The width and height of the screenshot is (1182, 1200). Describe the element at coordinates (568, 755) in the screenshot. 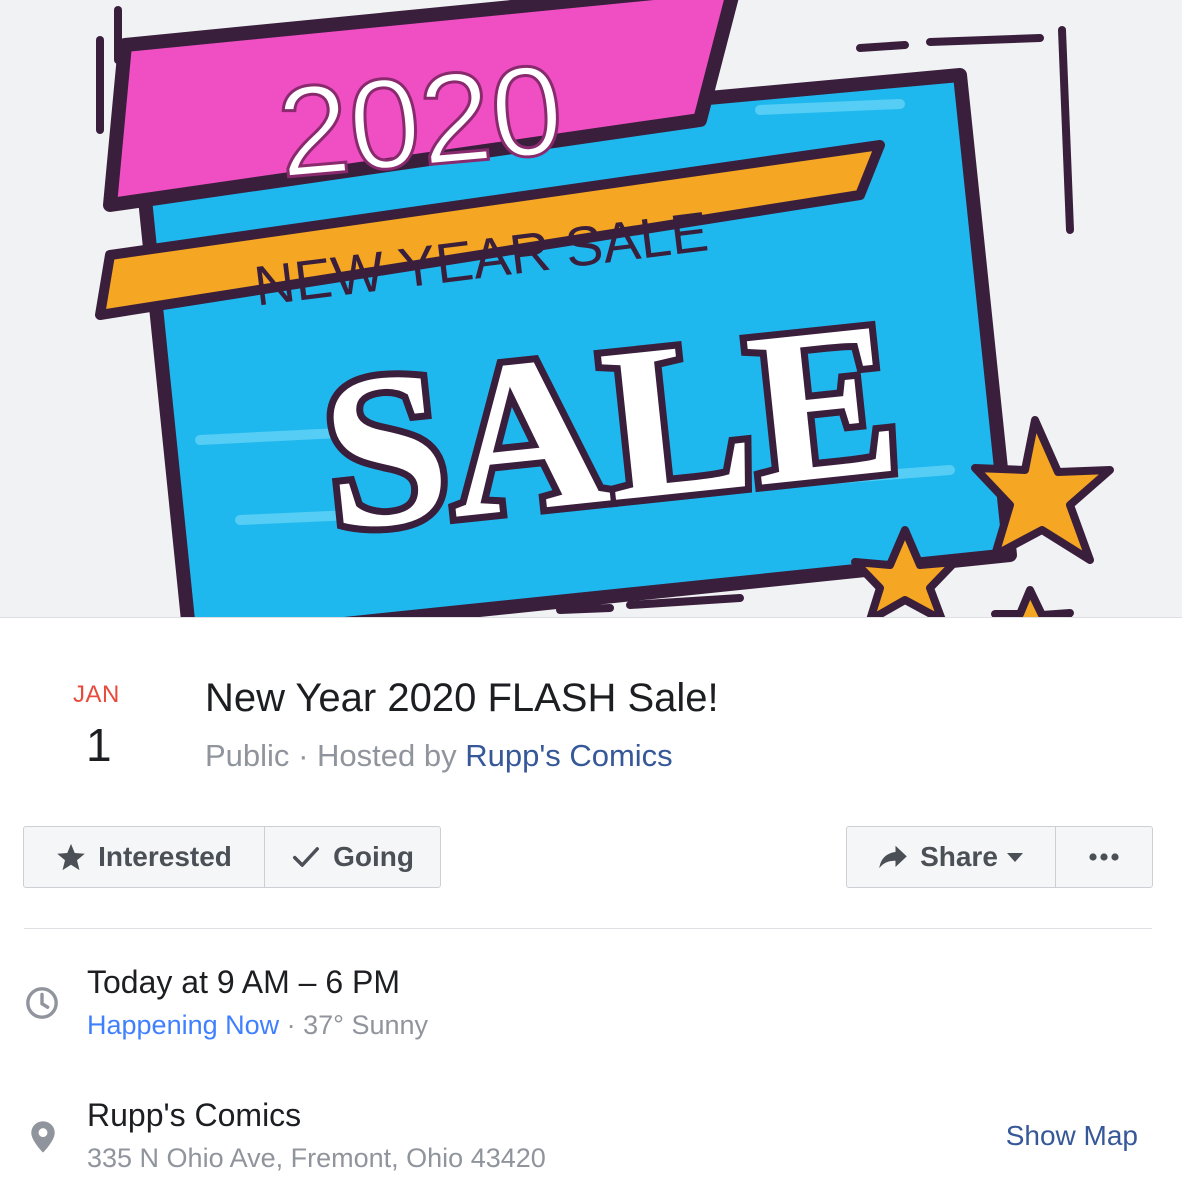

I see `host-link: Rupp's Comics` at that location.